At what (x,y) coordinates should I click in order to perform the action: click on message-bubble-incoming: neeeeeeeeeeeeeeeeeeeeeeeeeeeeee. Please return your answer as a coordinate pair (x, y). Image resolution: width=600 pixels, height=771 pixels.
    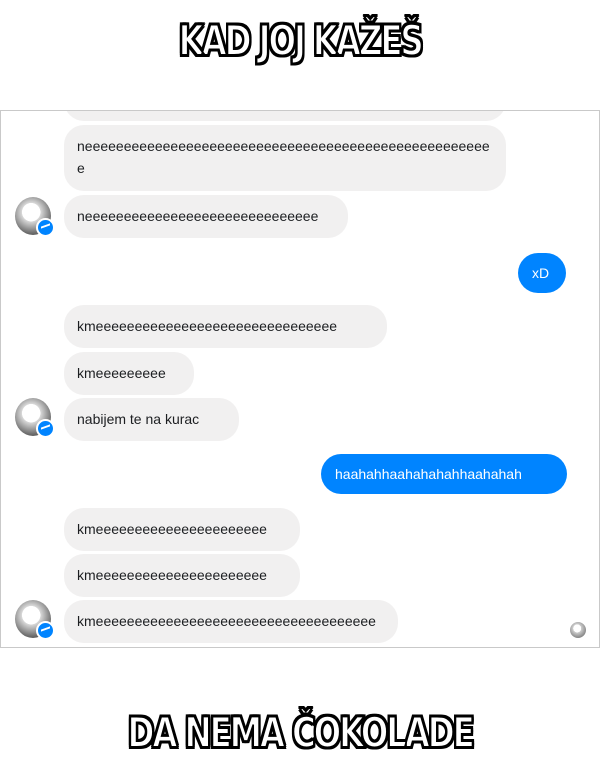
    Looking at the image, I should click on (206, 216).